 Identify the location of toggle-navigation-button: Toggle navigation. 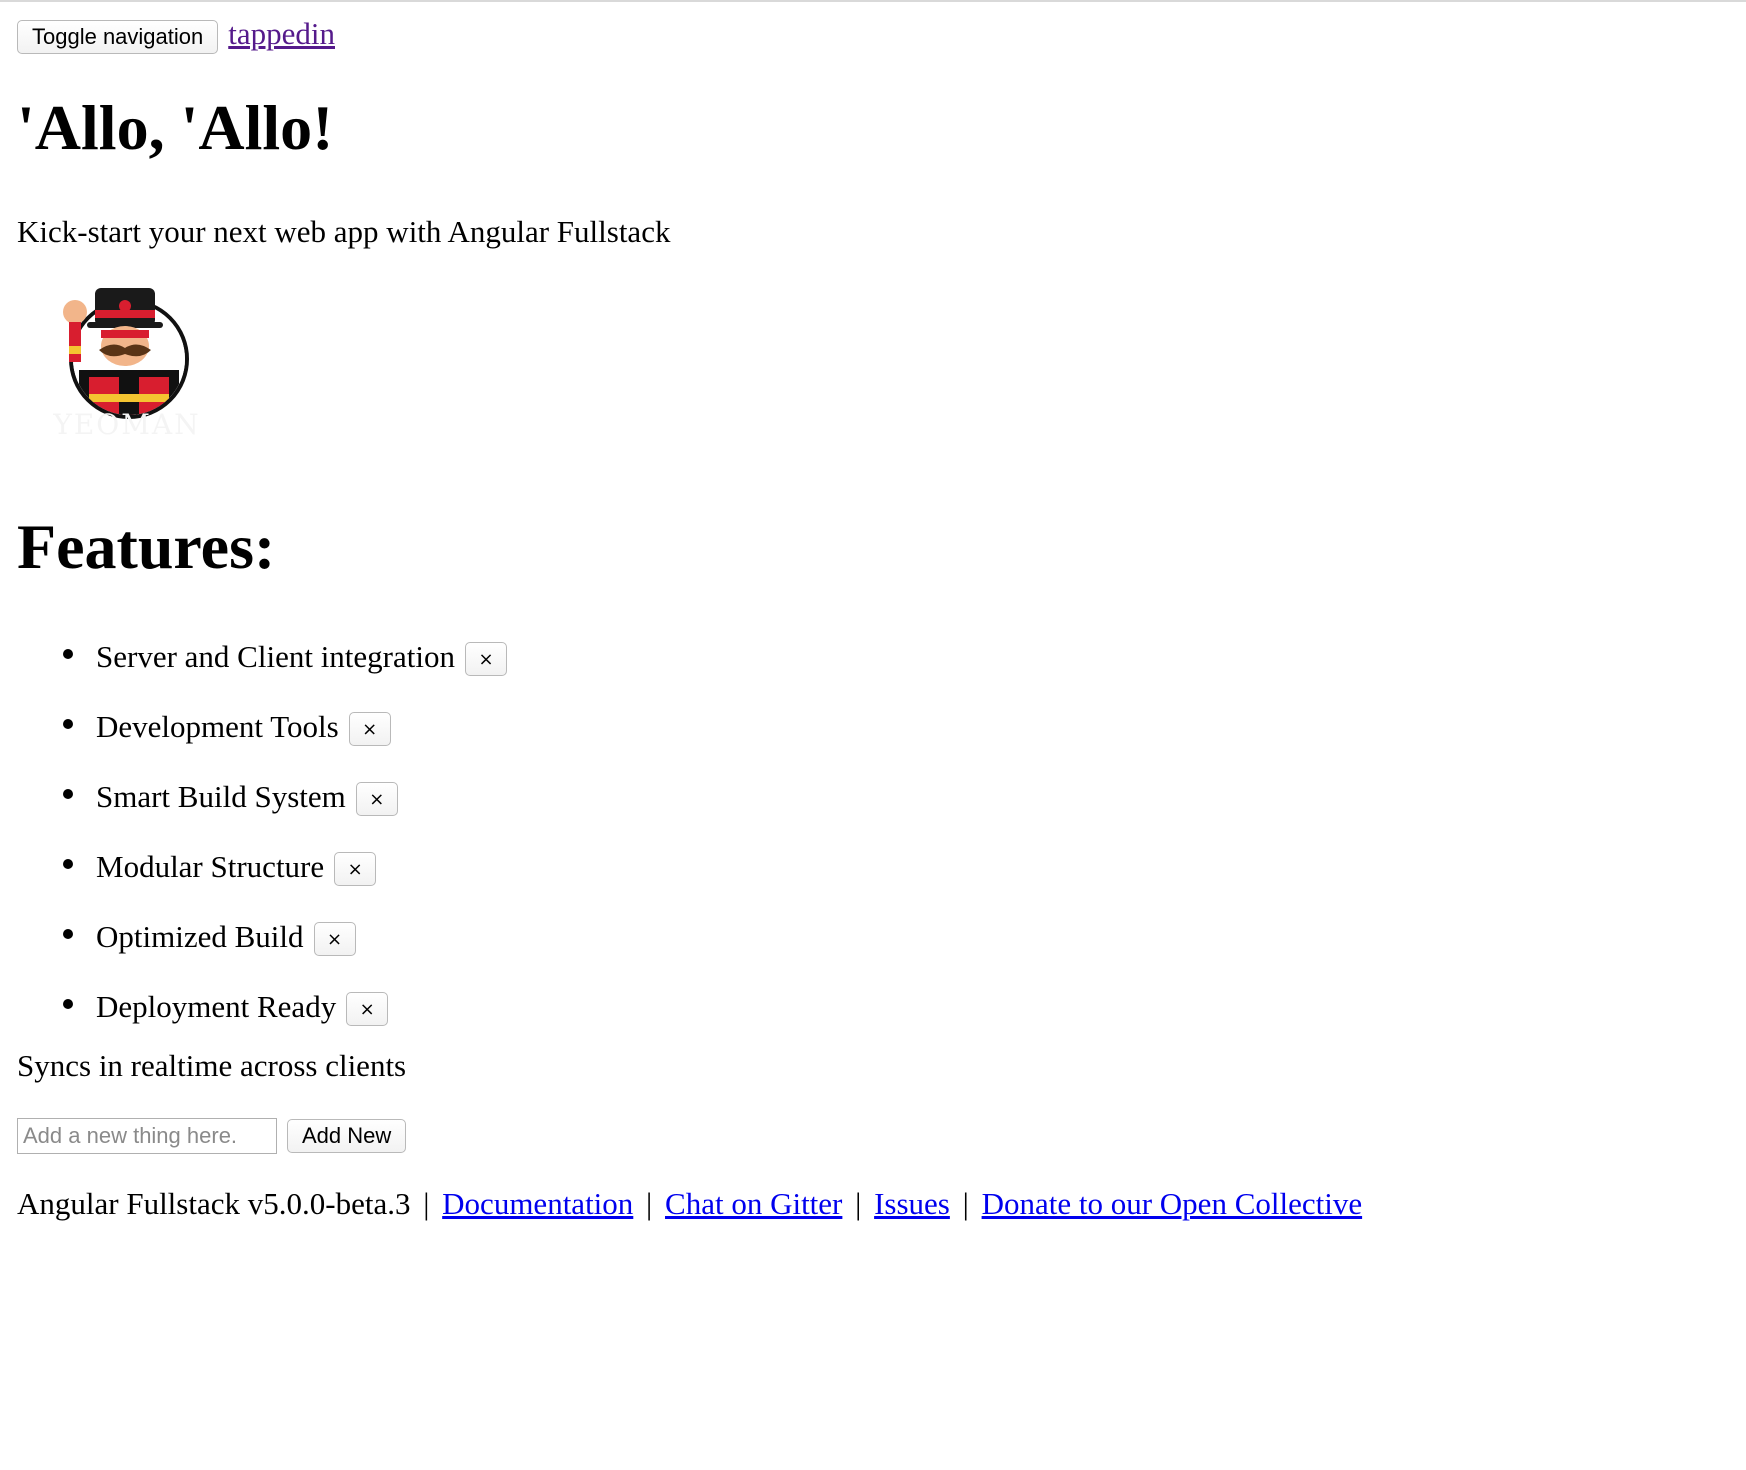
(118, 37).